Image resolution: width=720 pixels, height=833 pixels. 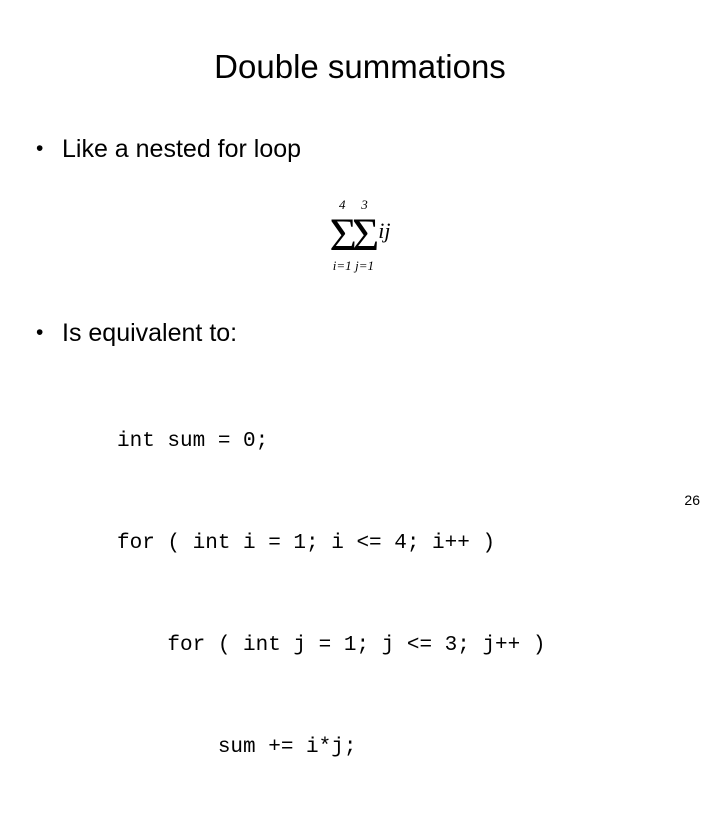 I want to click on code-line: for ( int j = 1; j <= 3; j++ ), so click(x=331, y=645).